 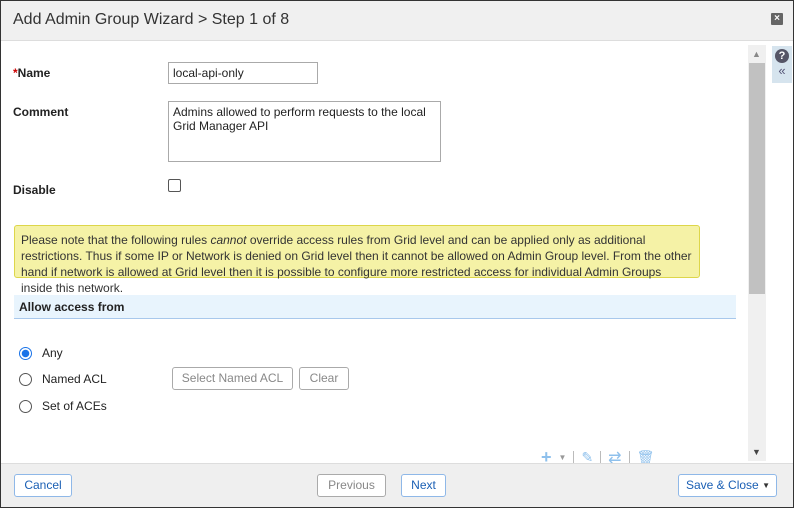 I want to click on name-label-text: Name, so click(x=34, y=73).